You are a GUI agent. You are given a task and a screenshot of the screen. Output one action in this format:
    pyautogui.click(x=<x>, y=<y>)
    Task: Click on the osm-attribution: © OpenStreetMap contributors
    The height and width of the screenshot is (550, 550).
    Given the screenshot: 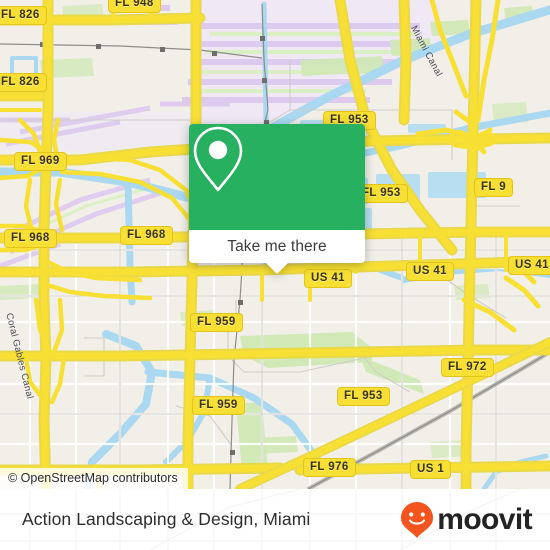 What is the action you would take?
    pyautogui.click(x=94, y=478)
    